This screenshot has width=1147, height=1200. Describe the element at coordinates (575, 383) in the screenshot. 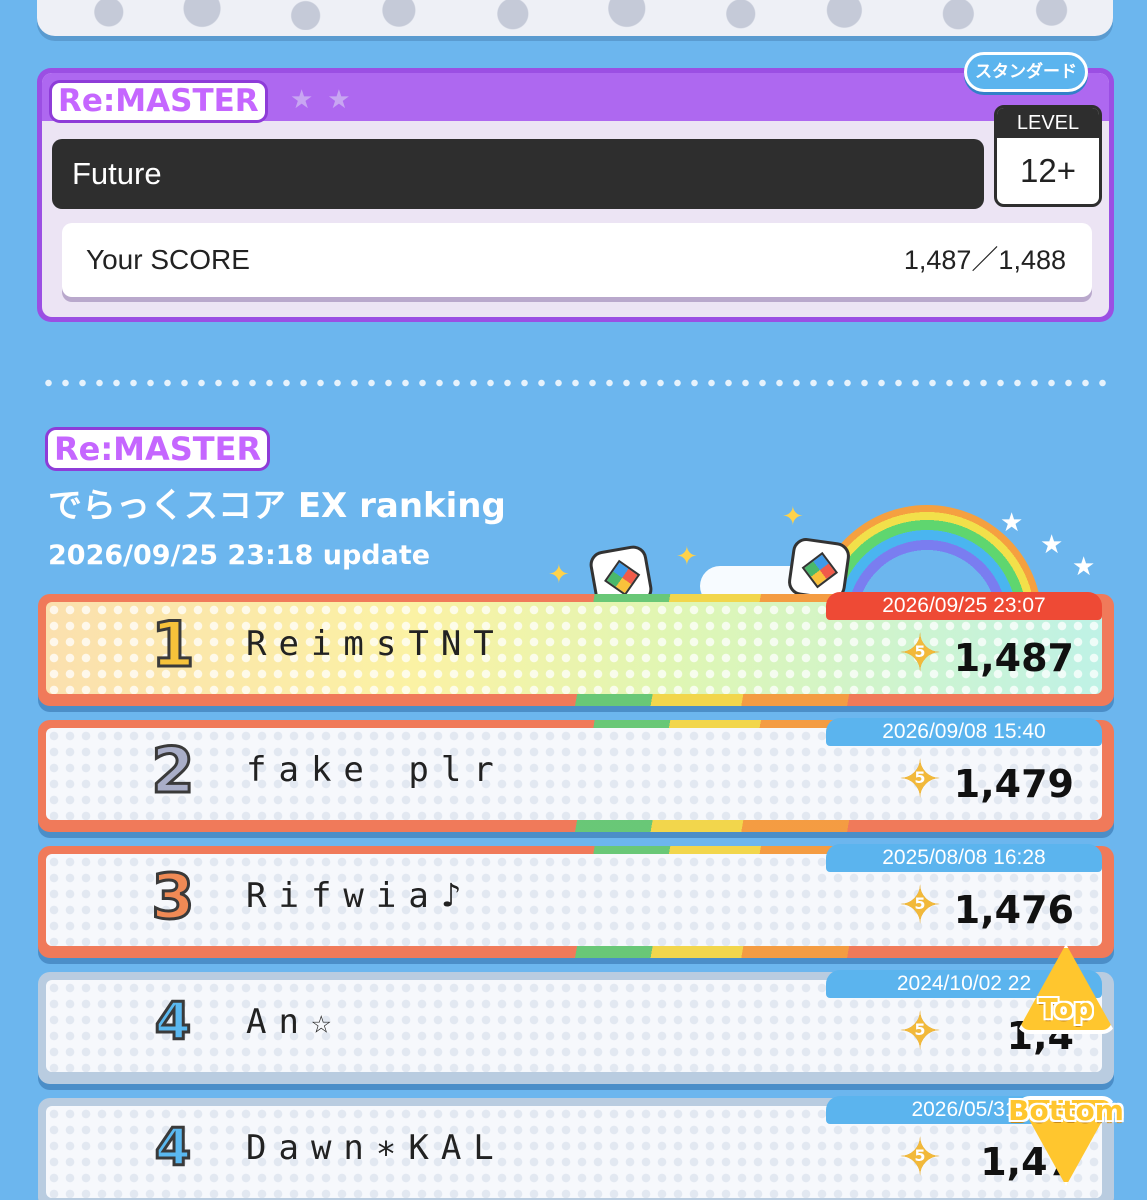

I see `dotted-divider` at that location.